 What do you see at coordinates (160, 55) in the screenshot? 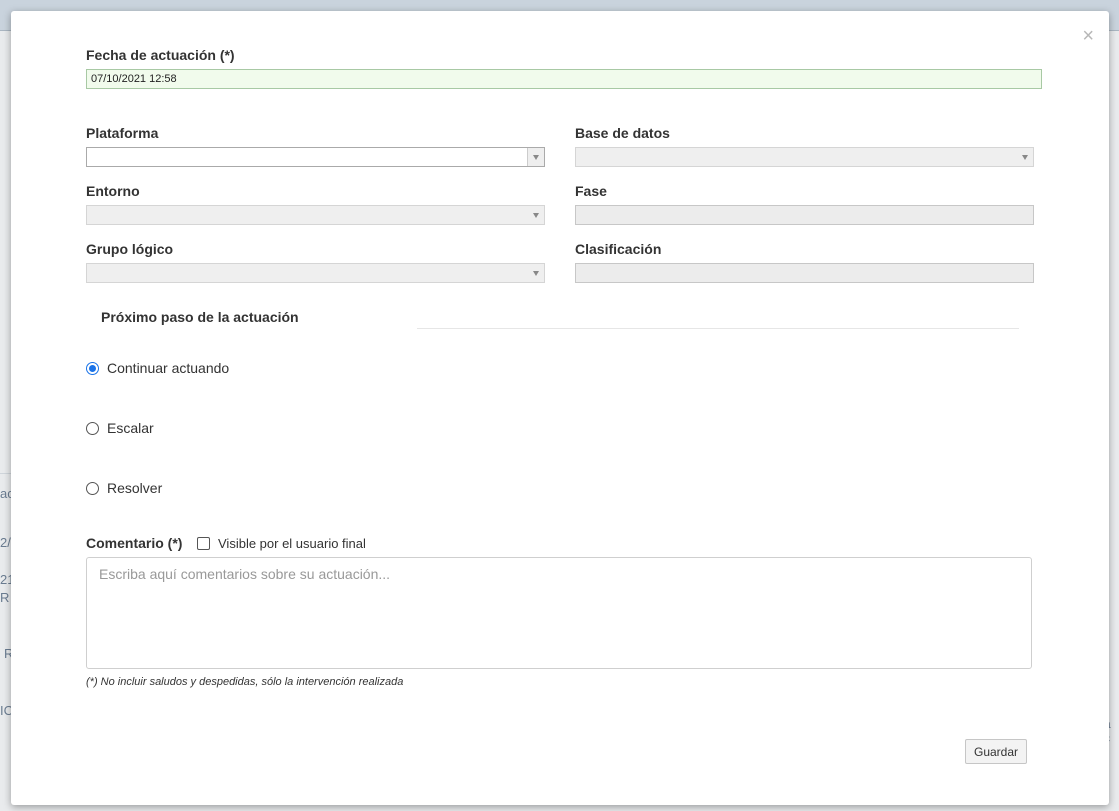
I see `fecha-label: Fecha de actuación (*)` at bounding box center [160, 55].